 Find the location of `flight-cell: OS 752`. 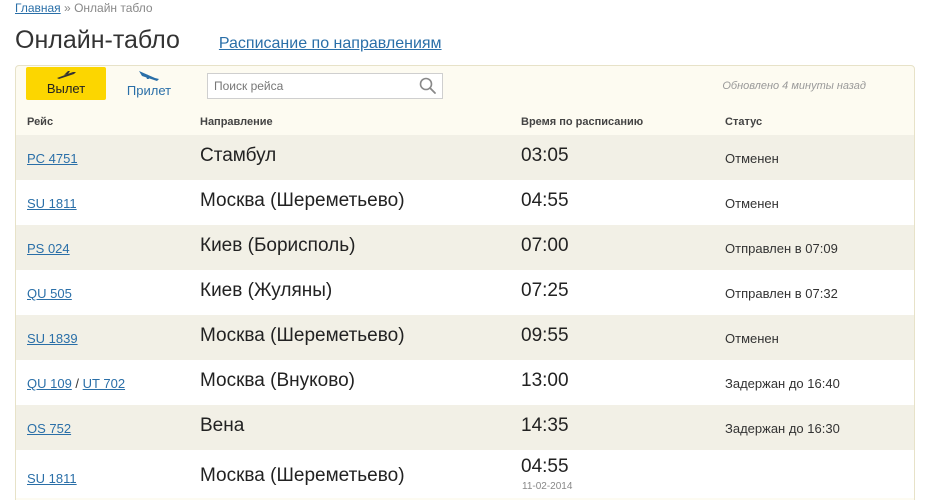

flight-cell: OS 752 is located at coordinates (49, 428).